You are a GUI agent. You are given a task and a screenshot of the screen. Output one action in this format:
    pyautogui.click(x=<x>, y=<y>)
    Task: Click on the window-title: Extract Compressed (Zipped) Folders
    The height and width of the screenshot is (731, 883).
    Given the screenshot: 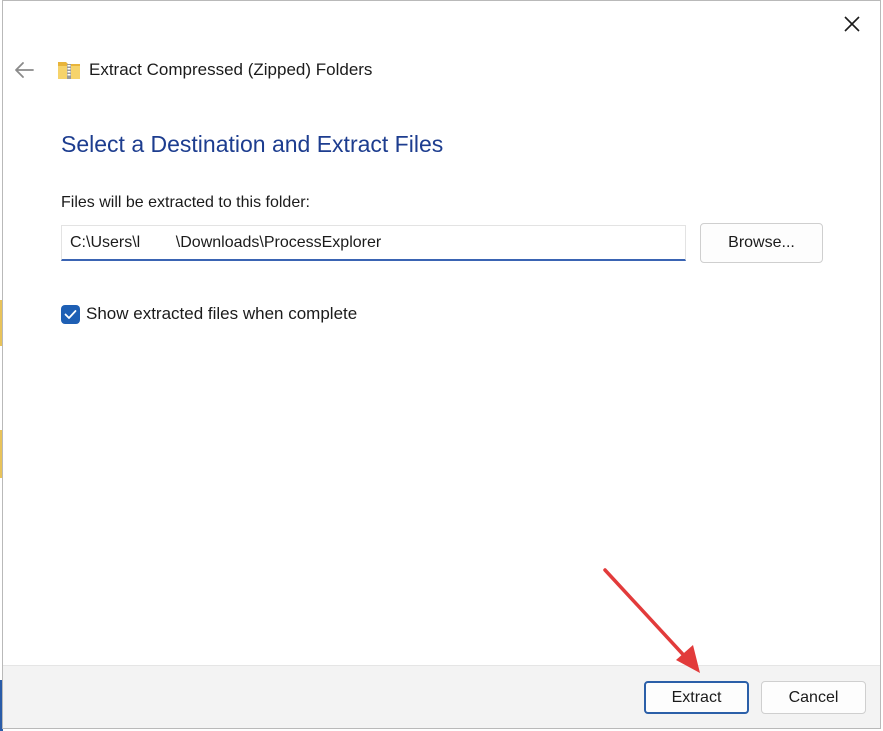 What is the action you would take?
    pyautogui.click(x=231, y=69)
    